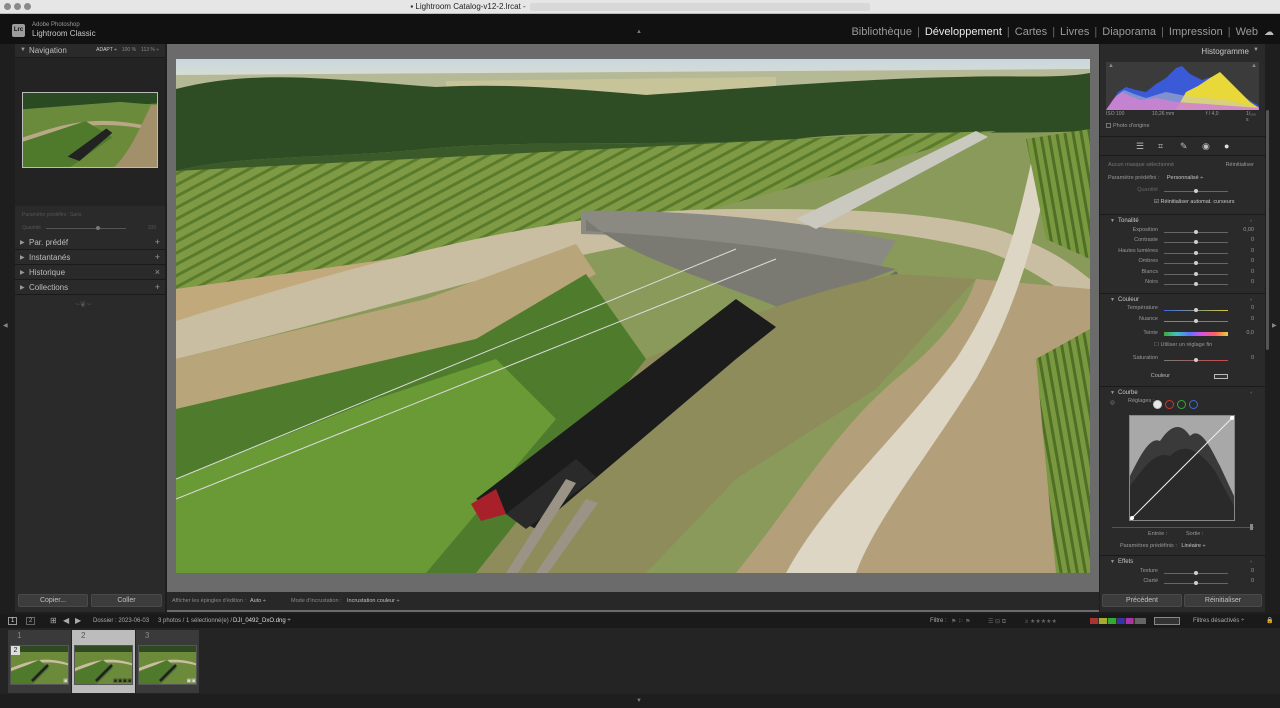  What do you see at coordinates (1182, 561) in the screenshot?
I see `effets-header: ▼ Effets ◐` at bounding box center [1182, 561].